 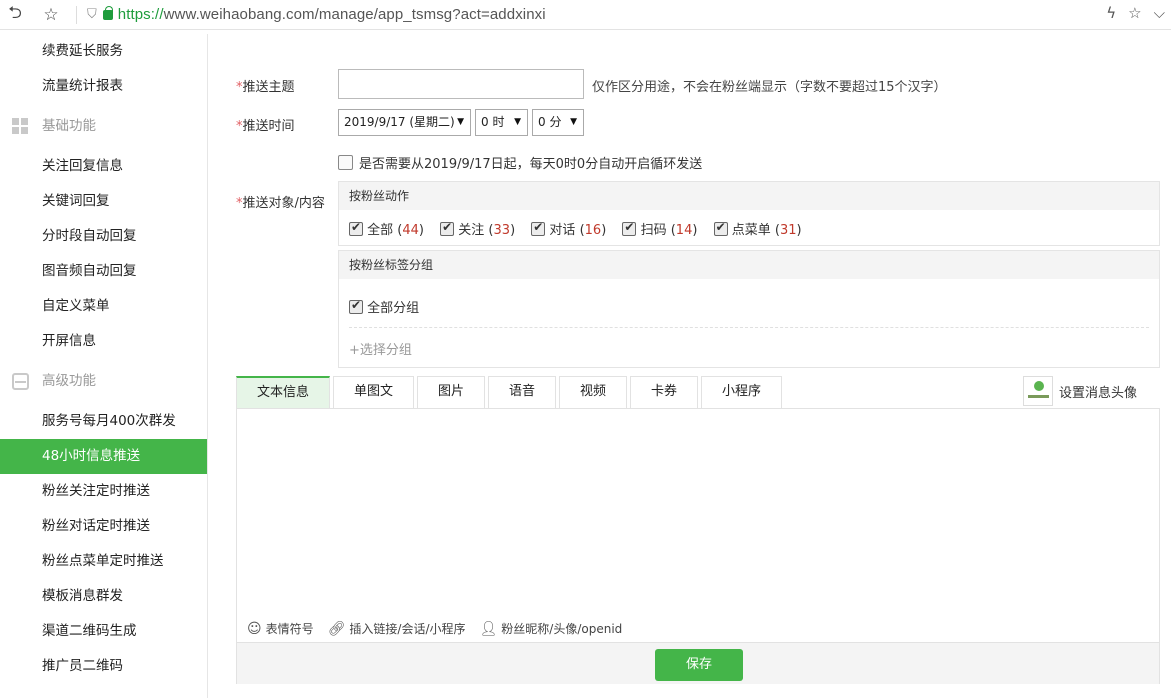 What do you see at coordinates (384, 306) in the screenshot?
I see `all-group-option: 全部分组` at bounding box center [384, 306].